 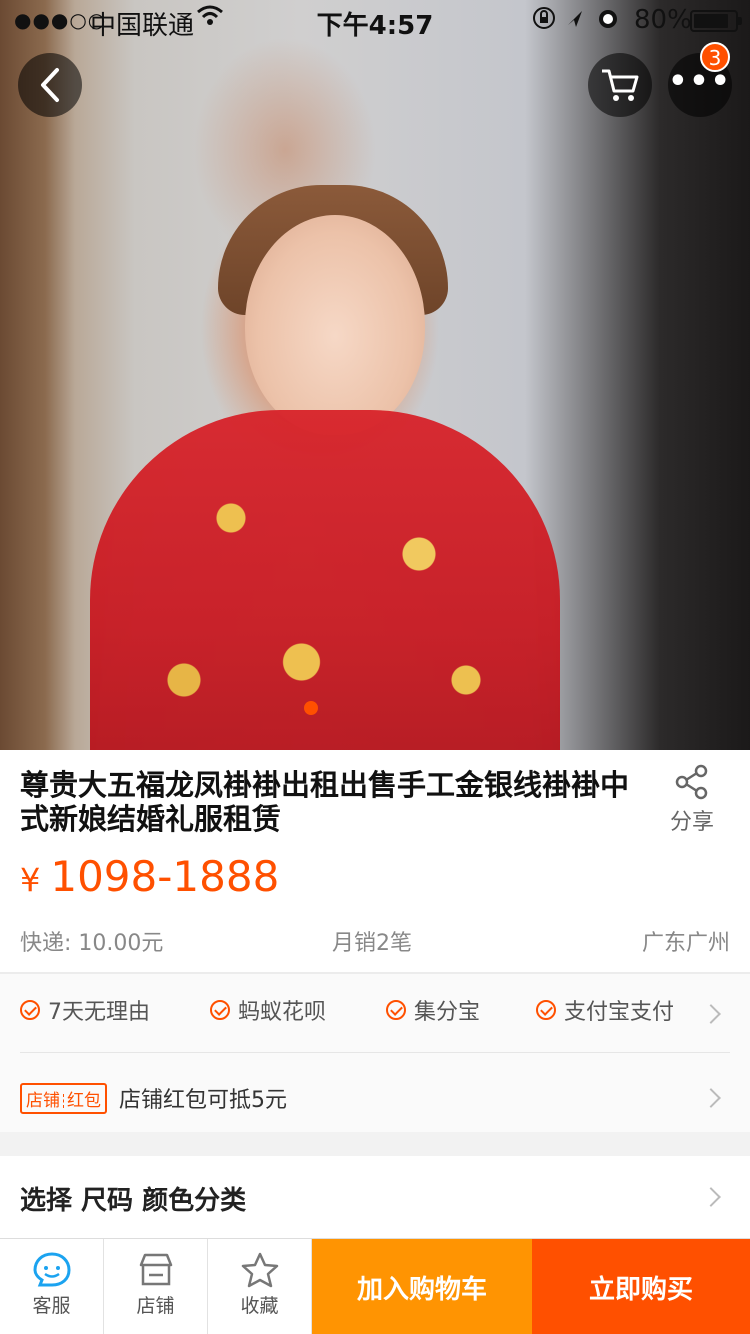 What do you see at coordinates (663, 20) in the screenshot?
I see `battery-percent: 80%` at bounding box center [663, 20].